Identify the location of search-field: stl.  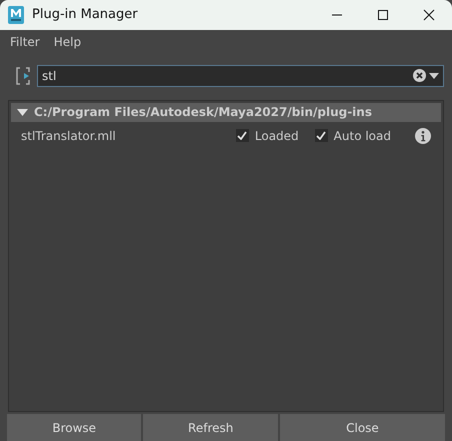
(240, 75).